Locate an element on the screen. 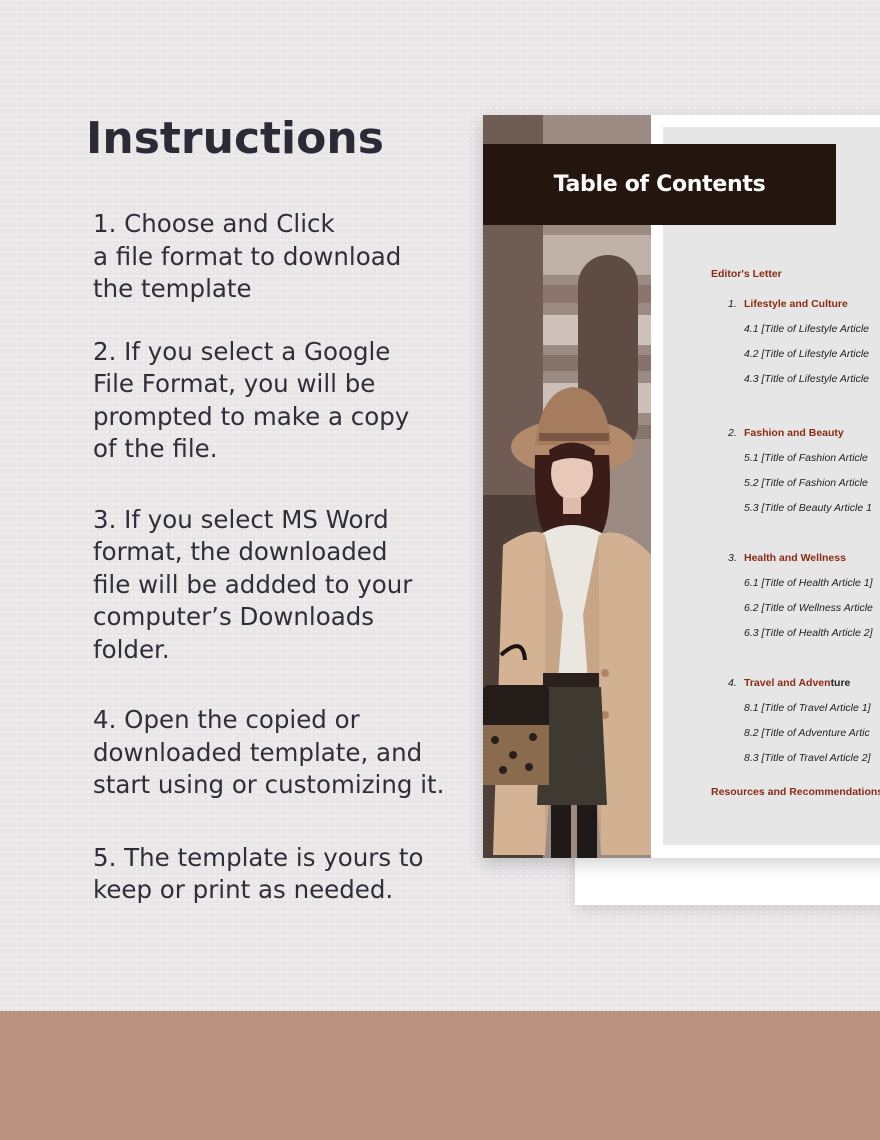 The image size is (880, 1140). footer-band is located at coordinates (440, 1075).